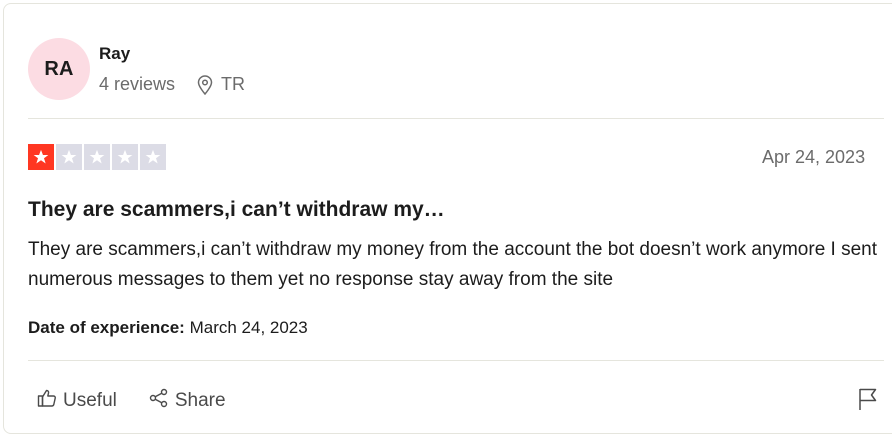 Image resolution: width=892 pixels, height=437 pixels. Describe the element at coordinates (106, 327) in the screenshot. I see `experience-label: Date of experience:` at that location.